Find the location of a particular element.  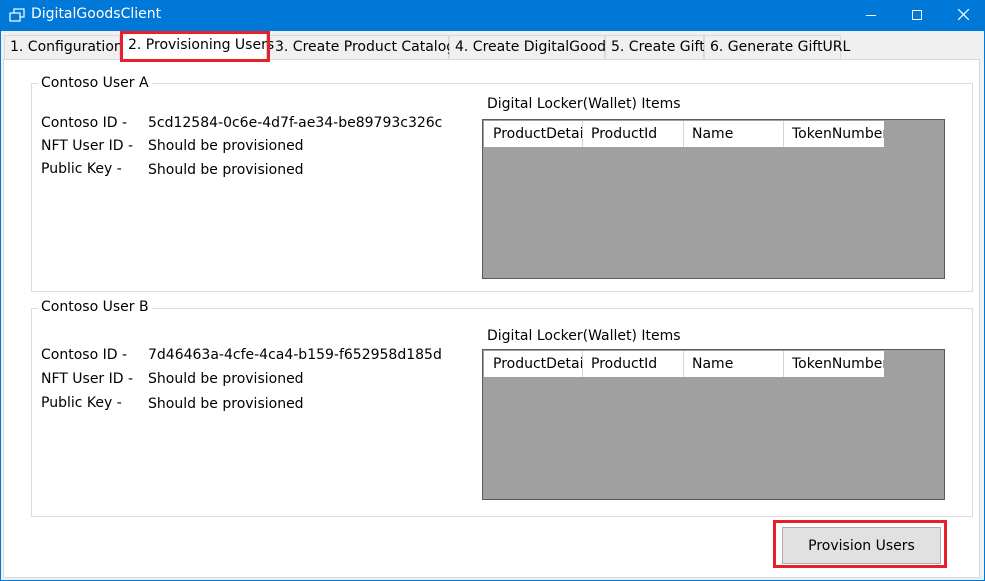

tab-provisioning-users: 2. Provisioning Users is located at coordinates (198, 46).